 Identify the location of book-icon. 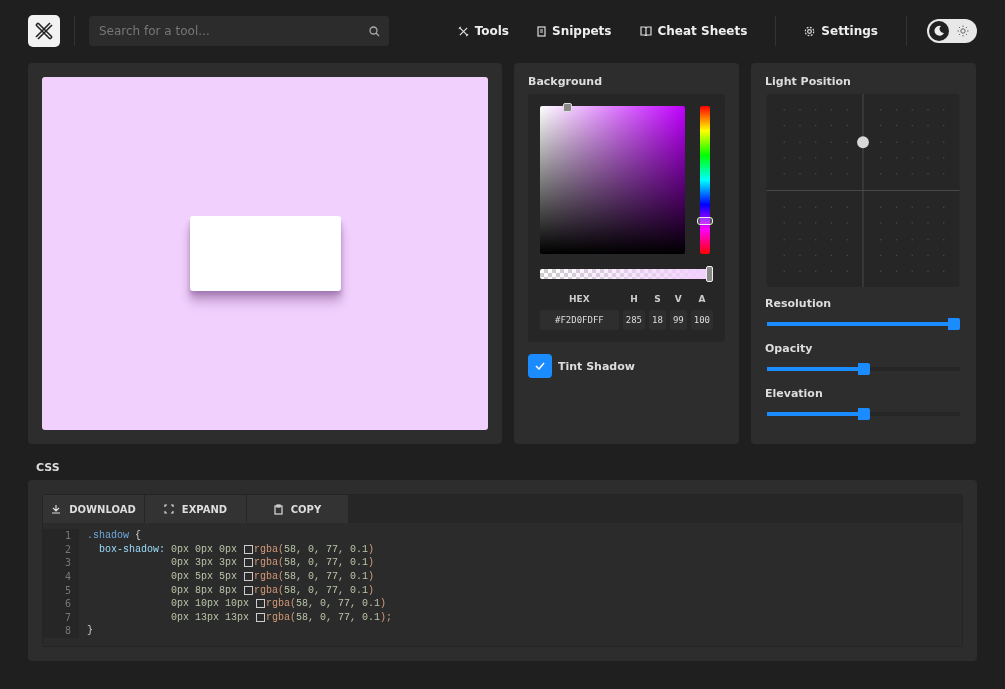
(645, 31).